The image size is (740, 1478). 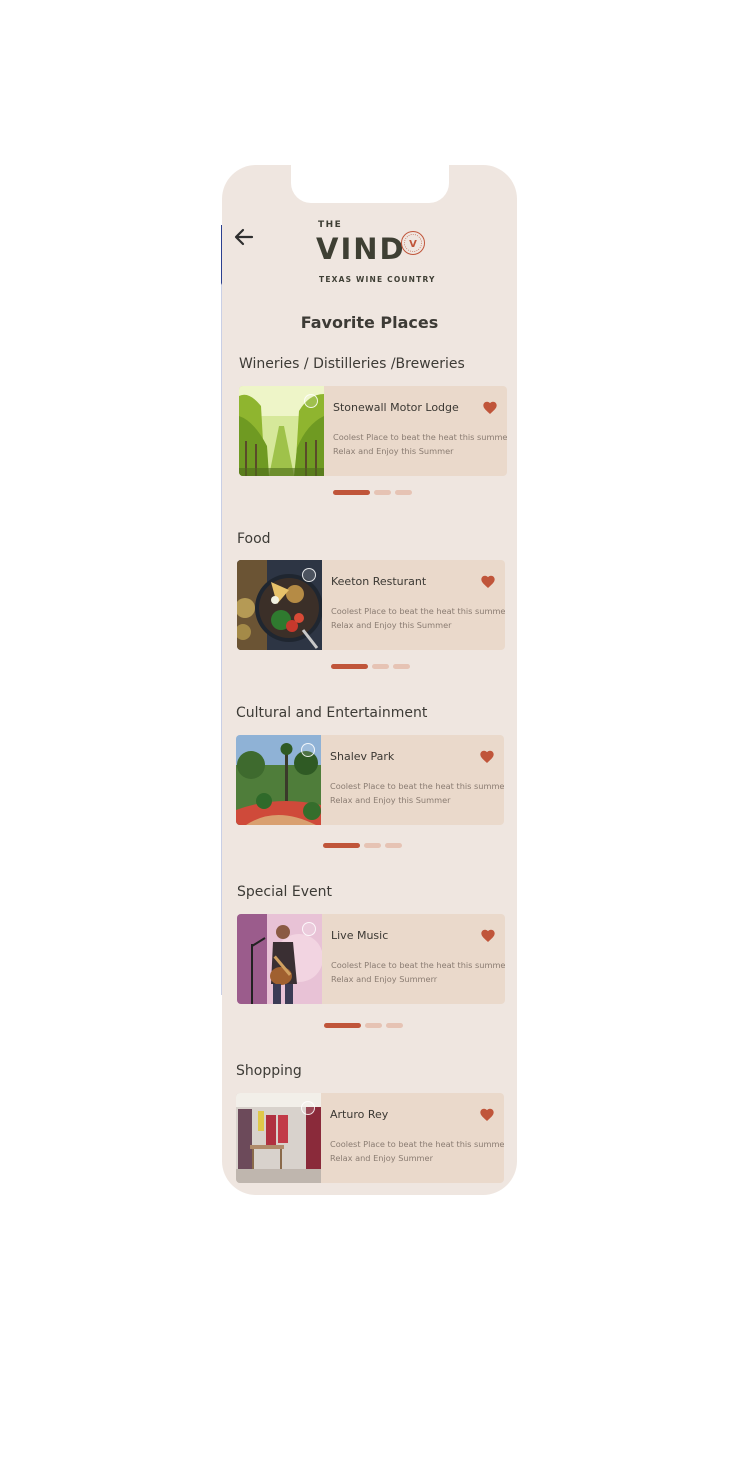 What do you see at coordinates (269, 1071) in the screenshot?
I see `section-title-shopping: Shopping` at bounding box center [269, 1071].